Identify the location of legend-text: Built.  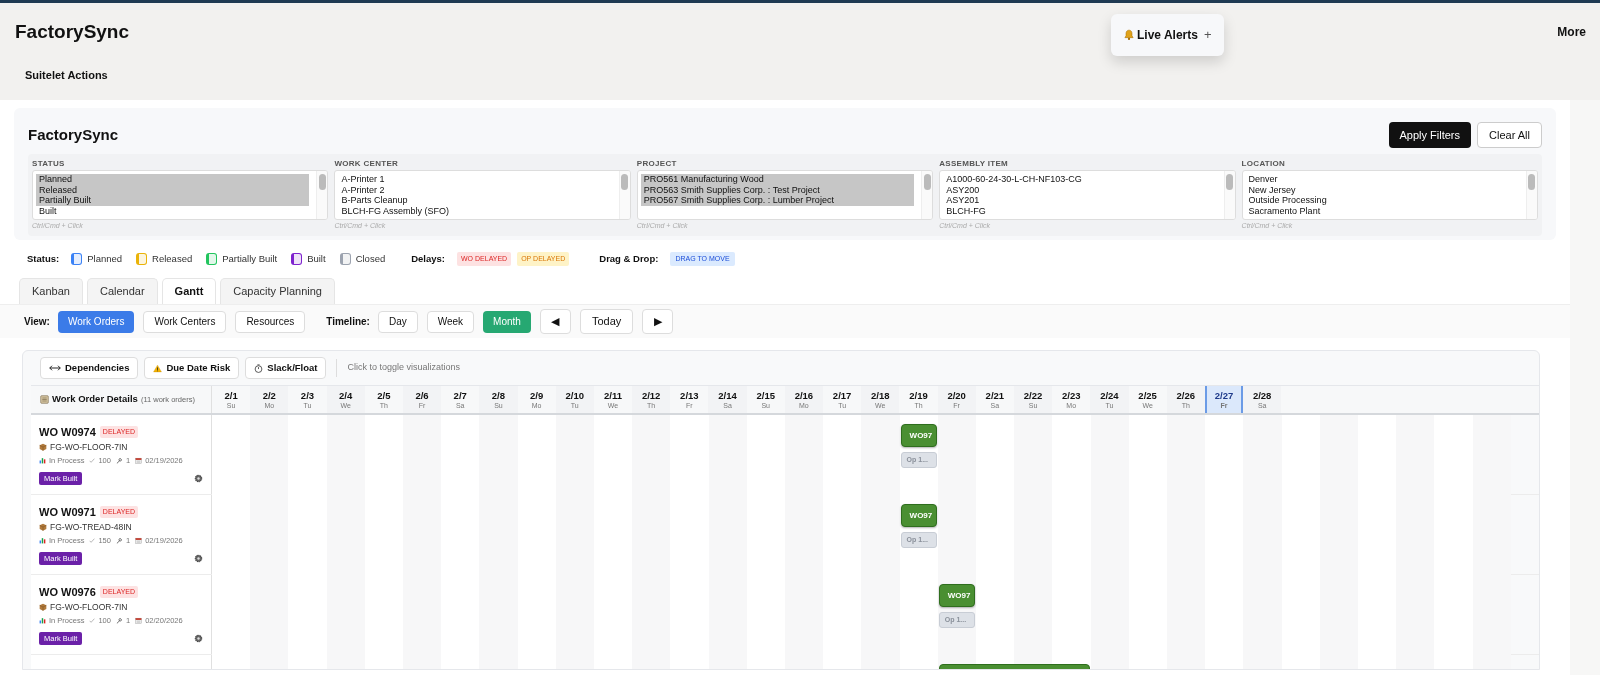
(316, 258).